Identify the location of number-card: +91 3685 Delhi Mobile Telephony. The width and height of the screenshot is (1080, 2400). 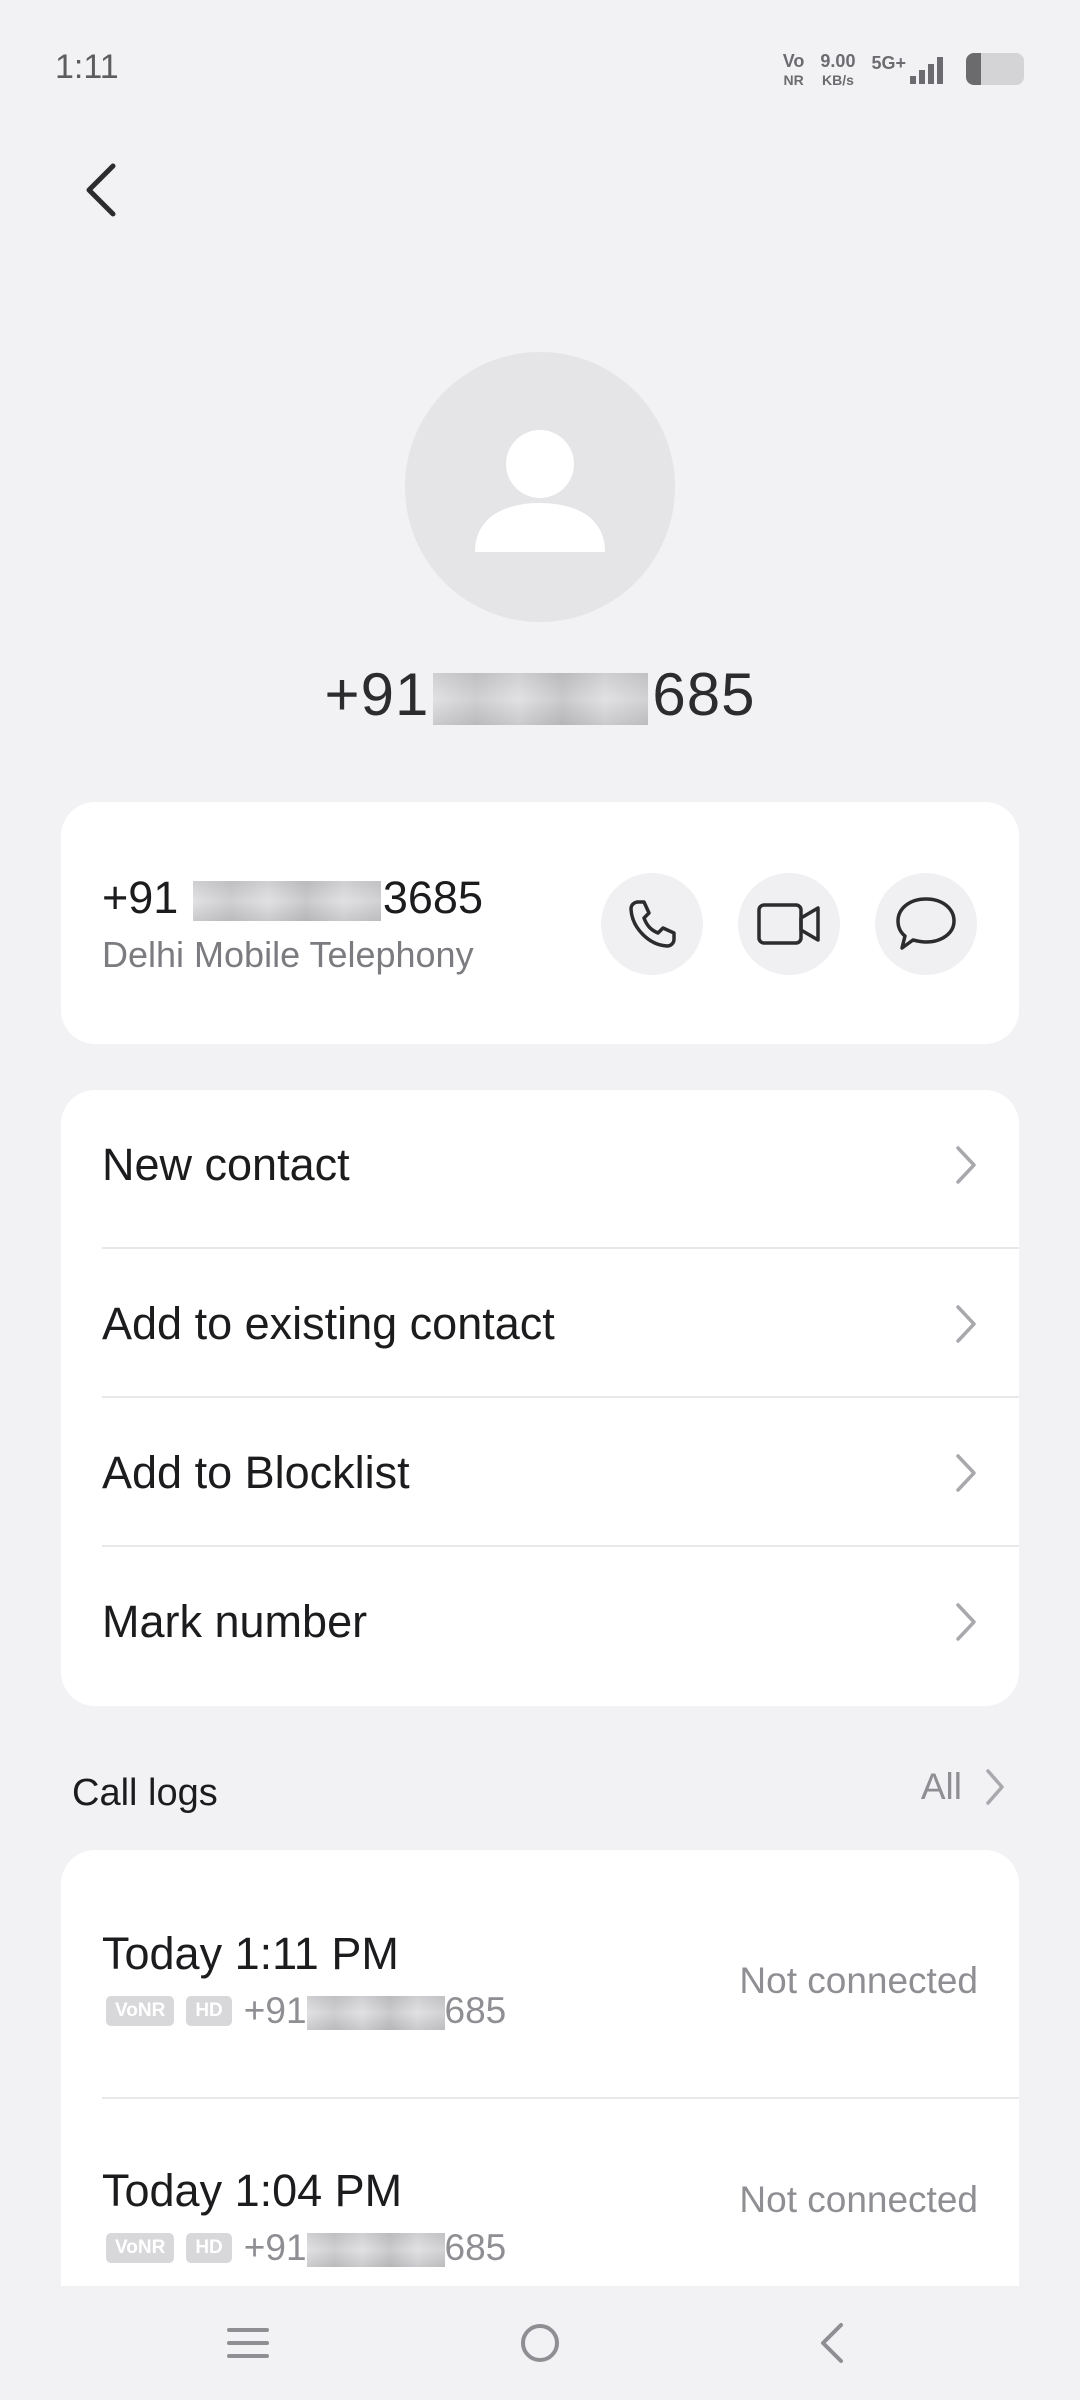
(540, 923).